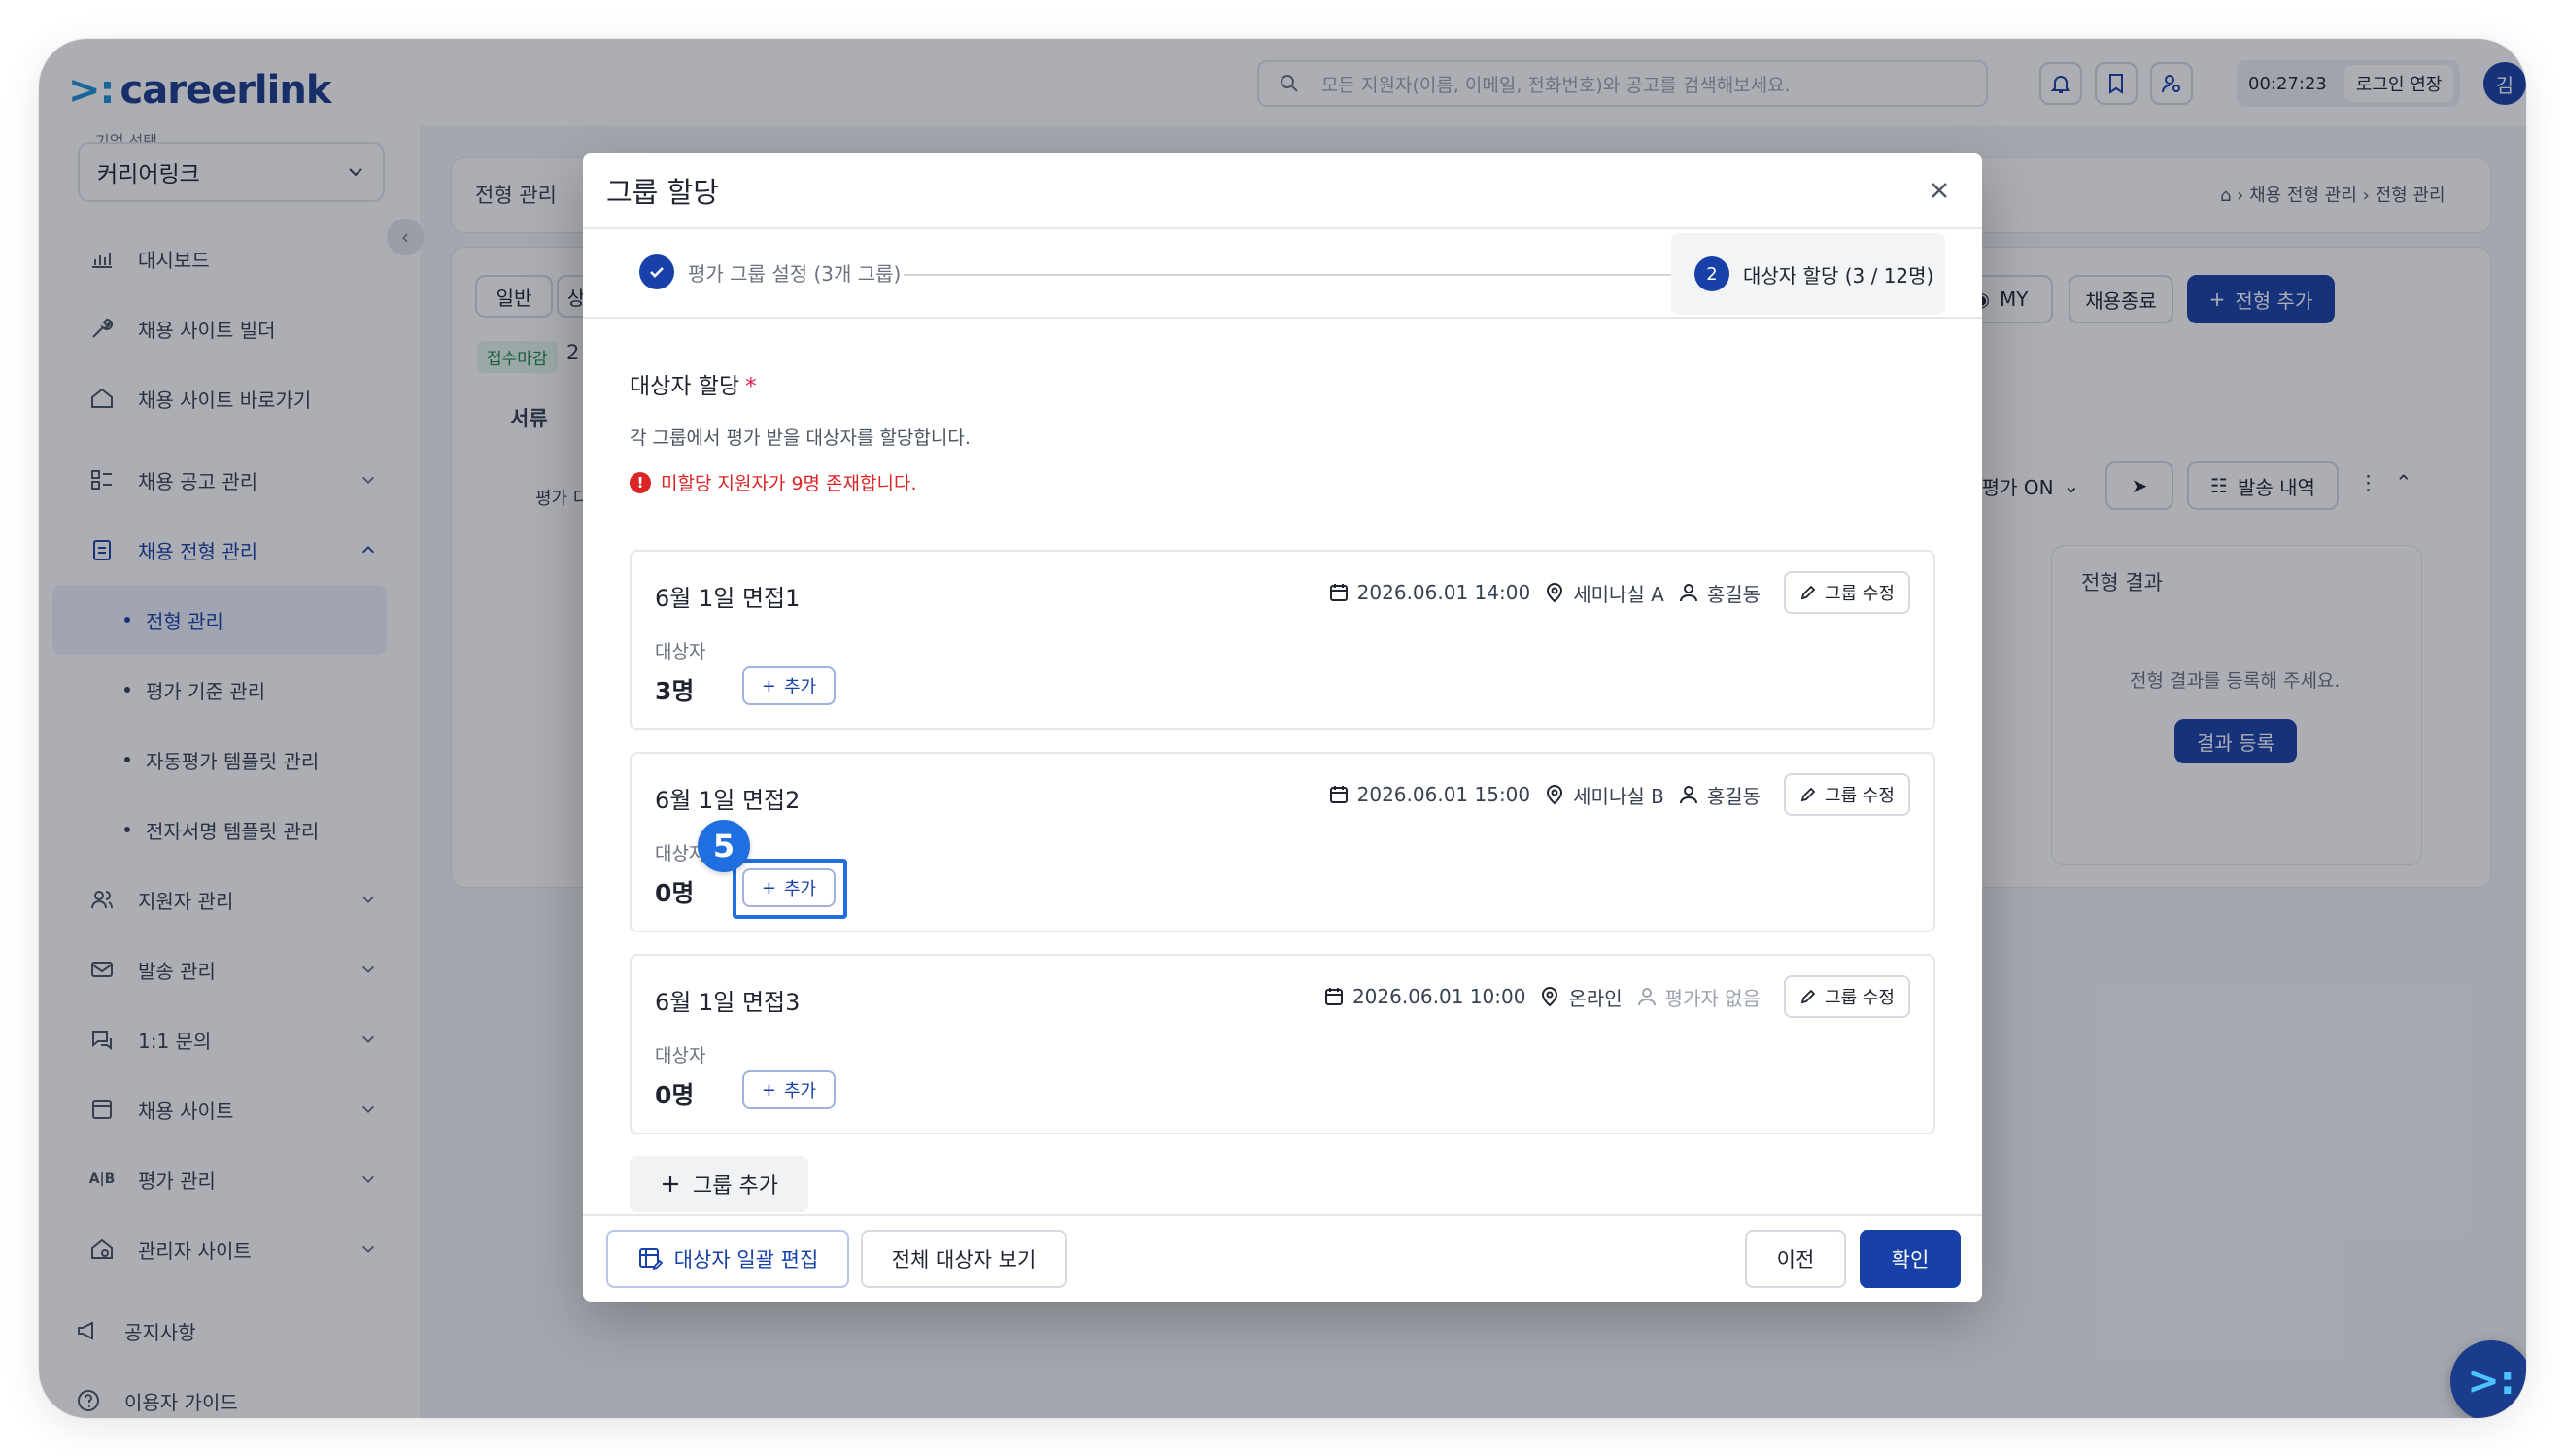  Describe the element at coordinates (795, 273) in the screenshot. I see `step-1-label: 평가 그룹 설정 (3개 그룹)` at that location.